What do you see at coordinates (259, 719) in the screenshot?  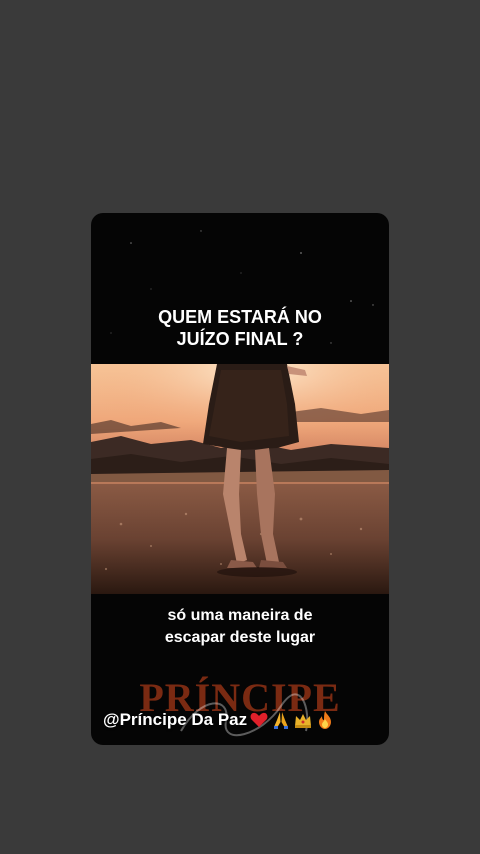 I see `red-heart-icon` at bounding box center [259, 719].